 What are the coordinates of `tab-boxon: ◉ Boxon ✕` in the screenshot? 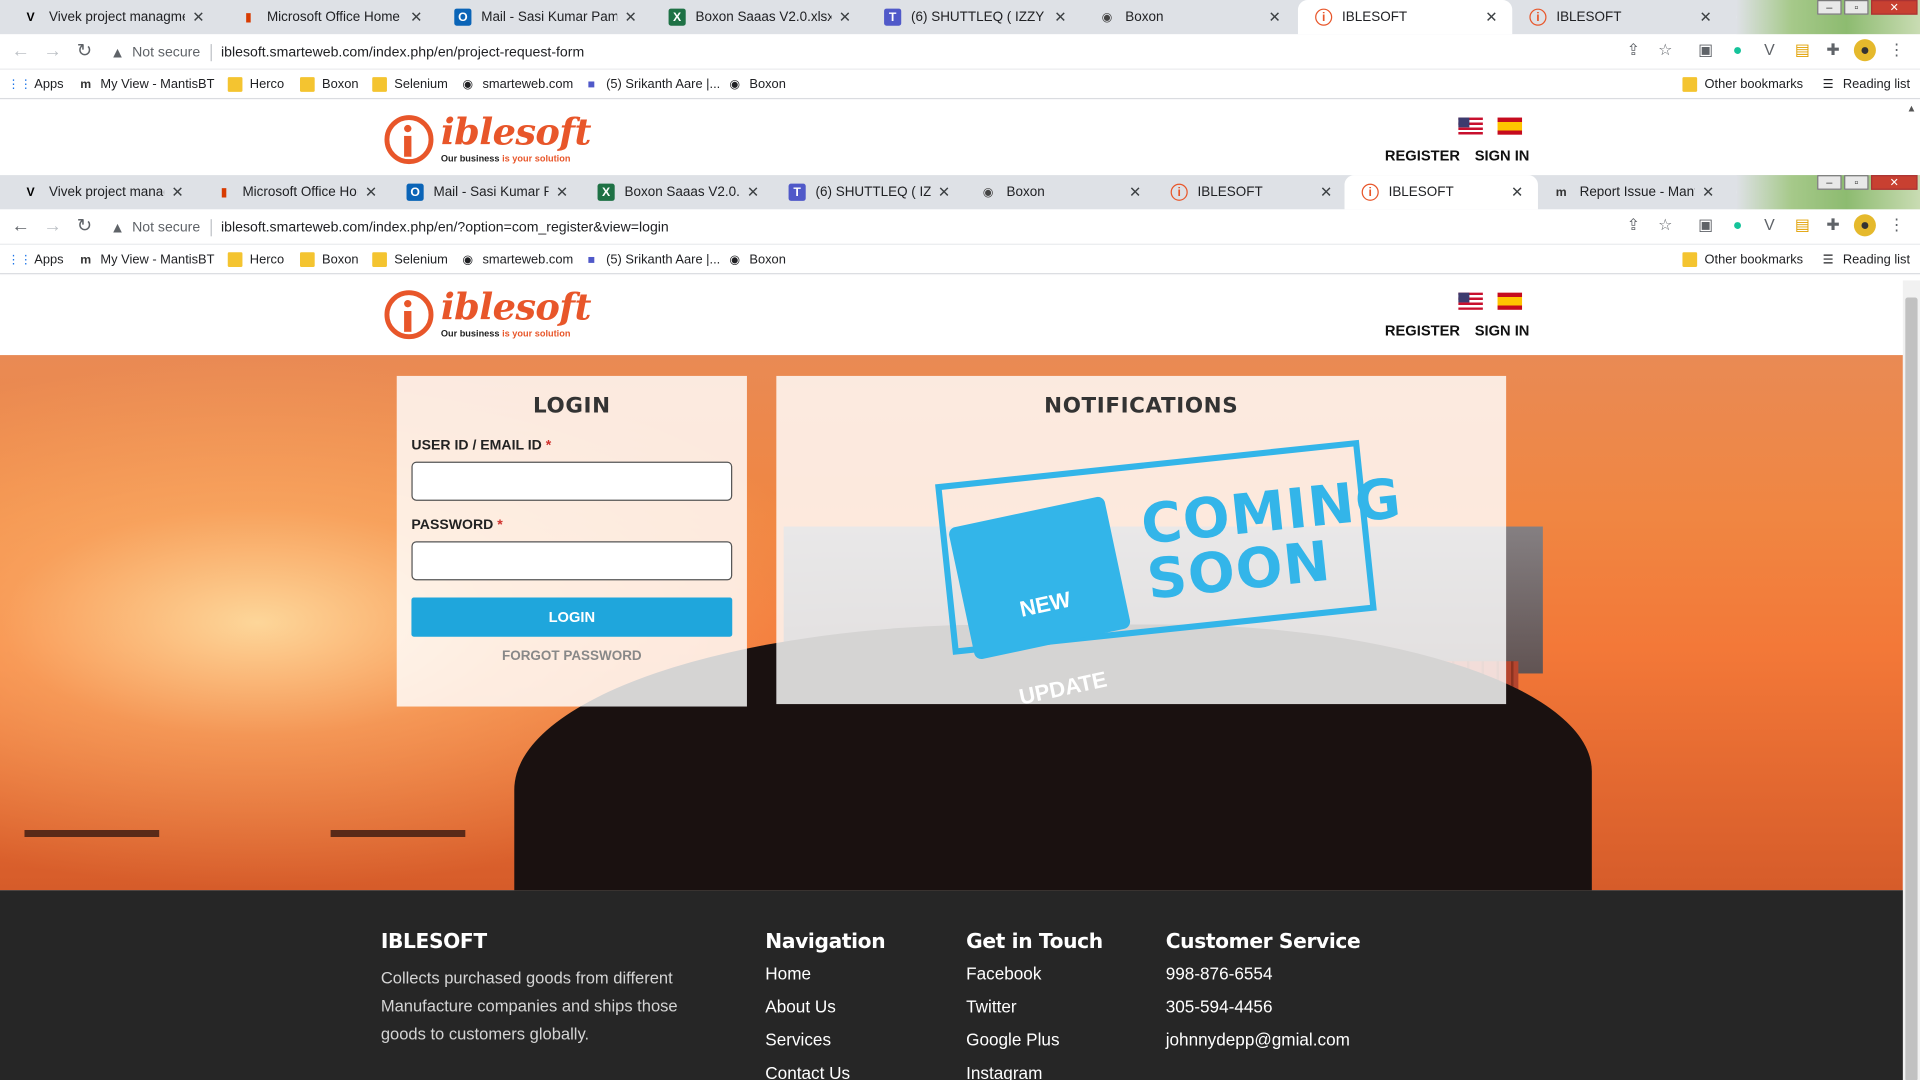 It's located at (1188, 17).